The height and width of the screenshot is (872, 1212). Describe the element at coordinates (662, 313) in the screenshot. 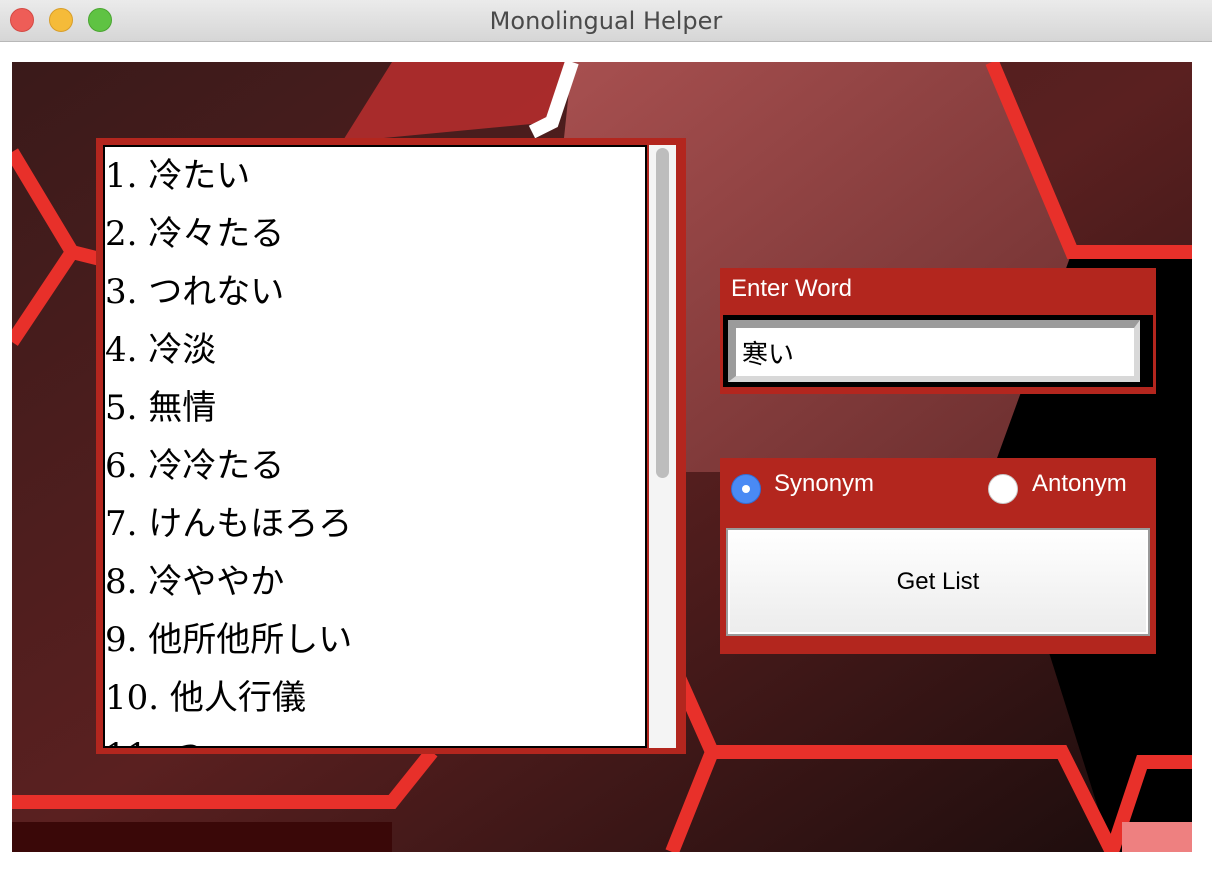

I see `scrollbar-thumb` at that location.